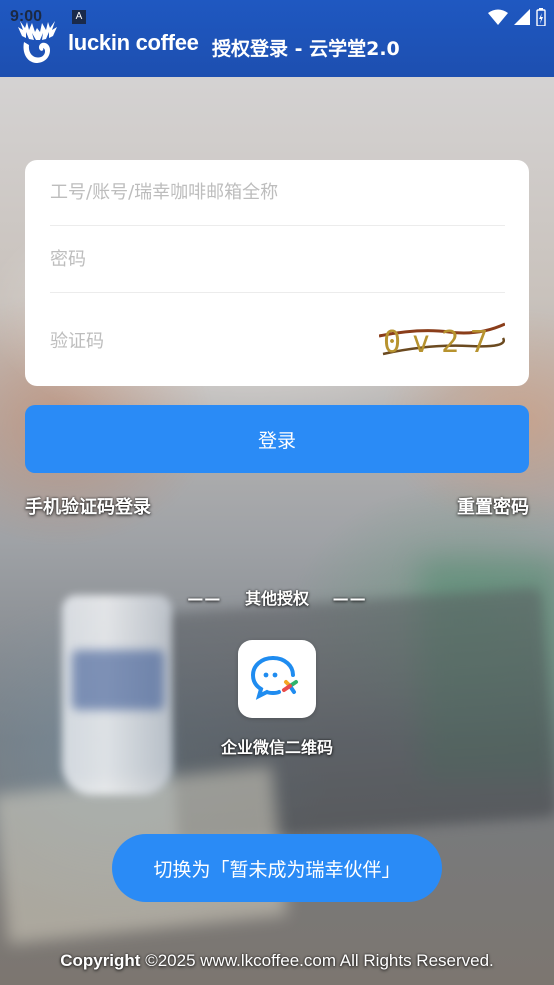 Image resolution: width=554 pixels, height=985 pixels. I want to click on password-input, so click(277, 259).